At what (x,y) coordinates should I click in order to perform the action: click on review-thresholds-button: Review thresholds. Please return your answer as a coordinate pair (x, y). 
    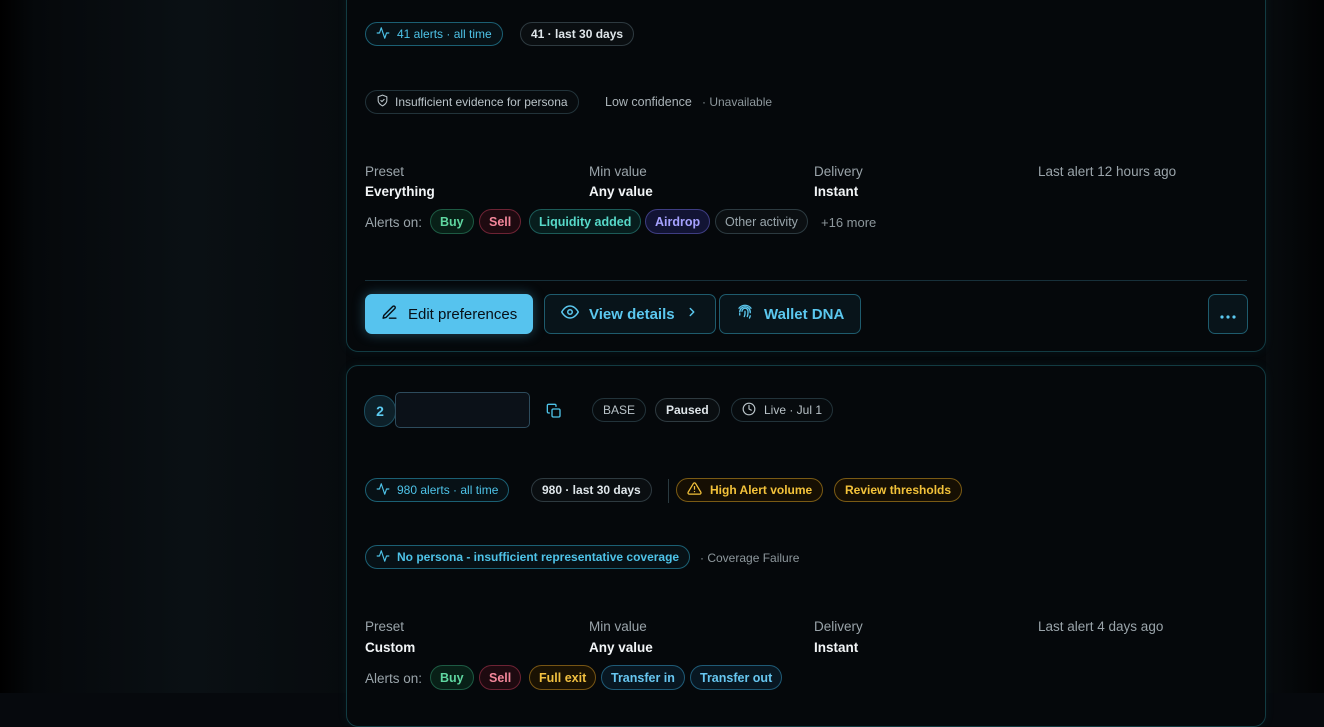
    Looking at the image, I should click on (898, 490).